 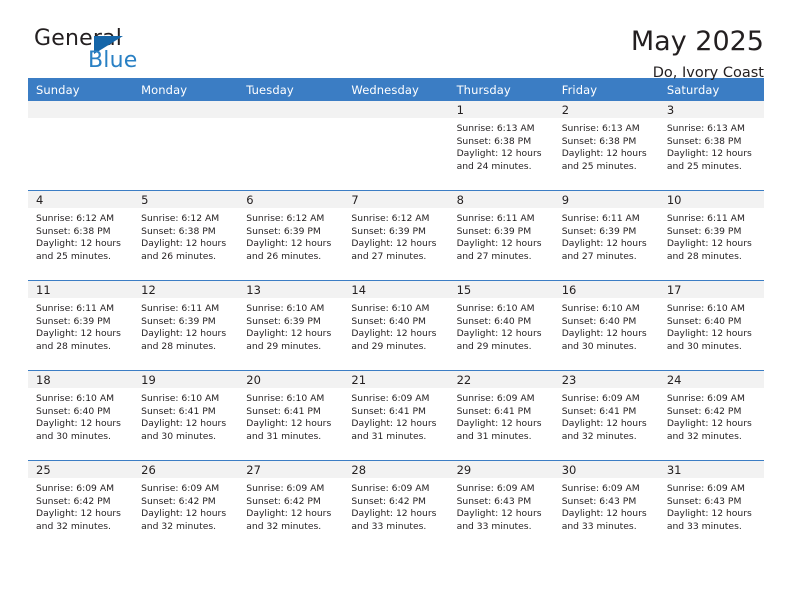 I want to click on day-number: 12, so click(x=186, y=289).